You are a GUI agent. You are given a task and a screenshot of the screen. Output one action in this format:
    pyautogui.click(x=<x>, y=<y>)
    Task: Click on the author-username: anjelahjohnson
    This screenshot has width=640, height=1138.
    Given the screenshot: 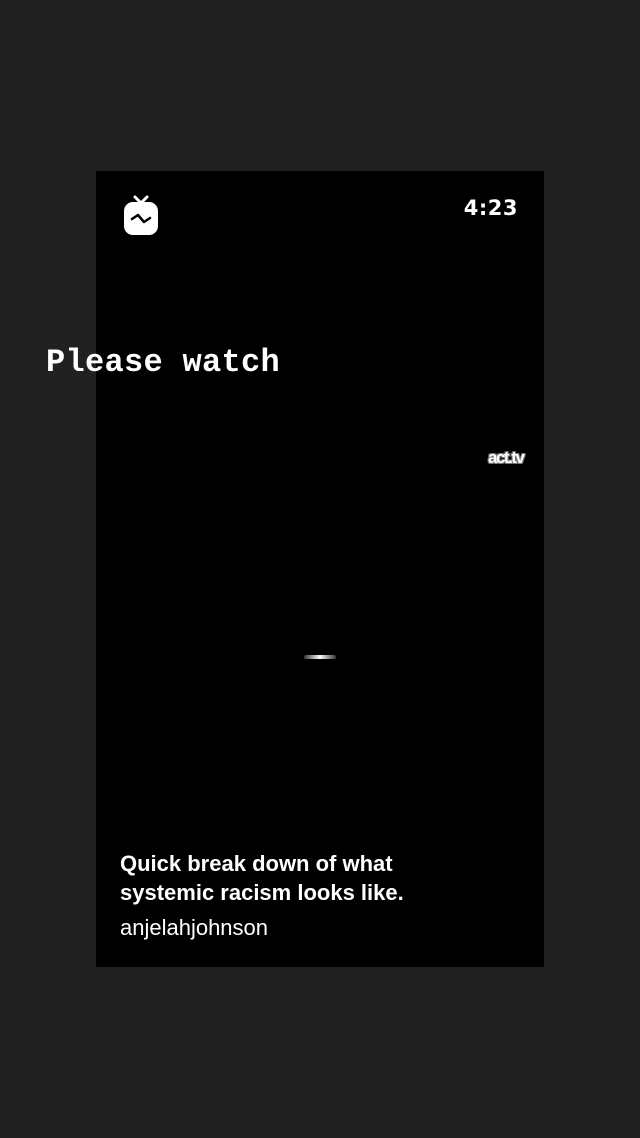 What is the action you would take?
    pyautogui.click(x=194, y=928)
    